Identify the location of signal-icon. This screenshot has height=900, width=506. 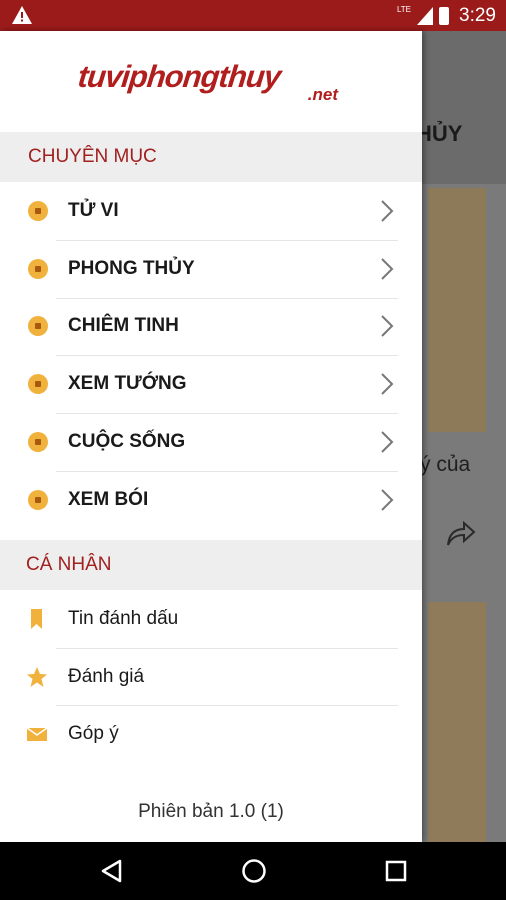
(425, 15).